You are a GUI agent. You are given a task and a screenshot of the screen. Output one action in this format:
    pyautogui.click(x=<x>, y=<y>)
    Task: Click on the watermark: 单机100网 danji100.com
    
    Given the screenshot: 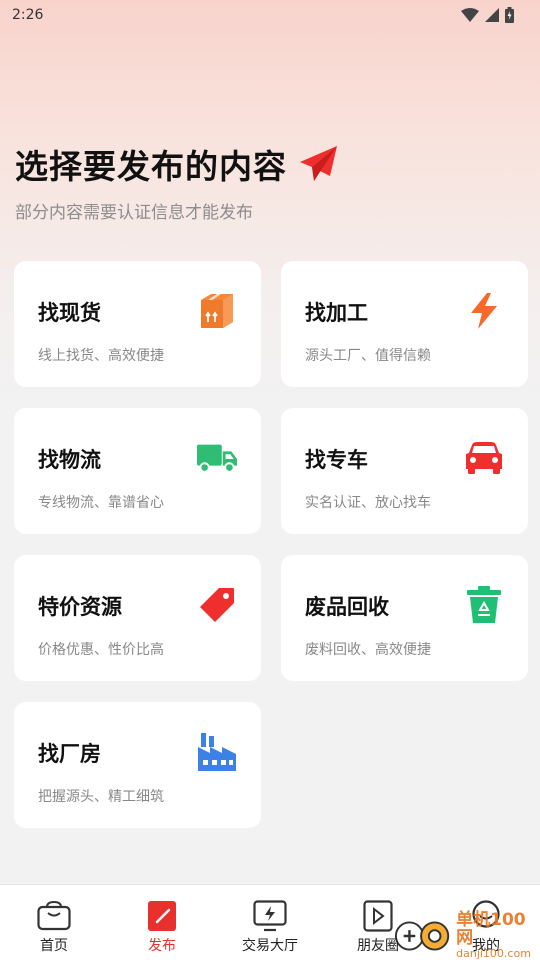 What is the action you would take?
    pyautogui.click(x=466, y=936)
    